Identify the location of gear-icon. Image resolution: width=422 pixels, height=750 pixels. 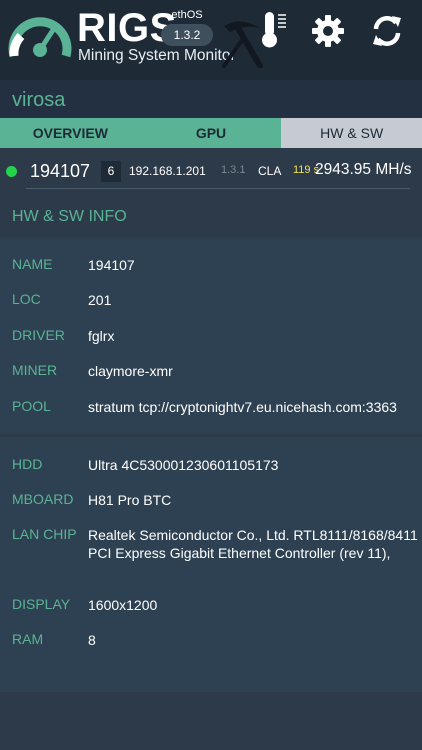
(328, 31).